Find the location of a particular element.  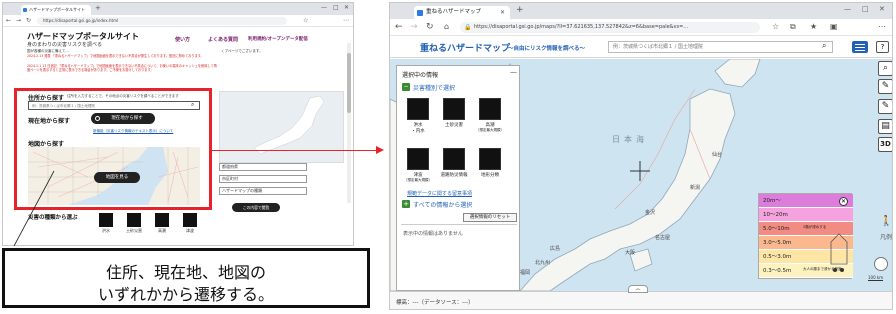

map-label-nagoya: 名古屋 is located at coordinates (663, 238).